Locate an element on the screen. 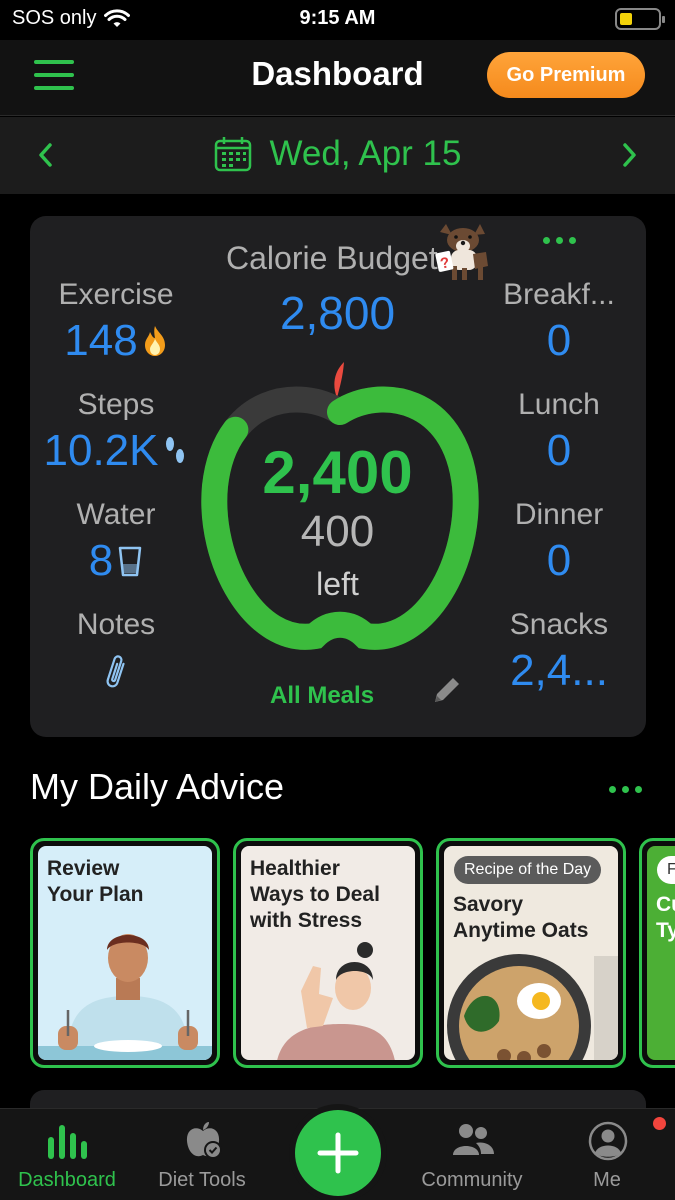 The height and width of the screenshot is (1200, 675). tab-label: Me is located at coordinates (607, 1180).